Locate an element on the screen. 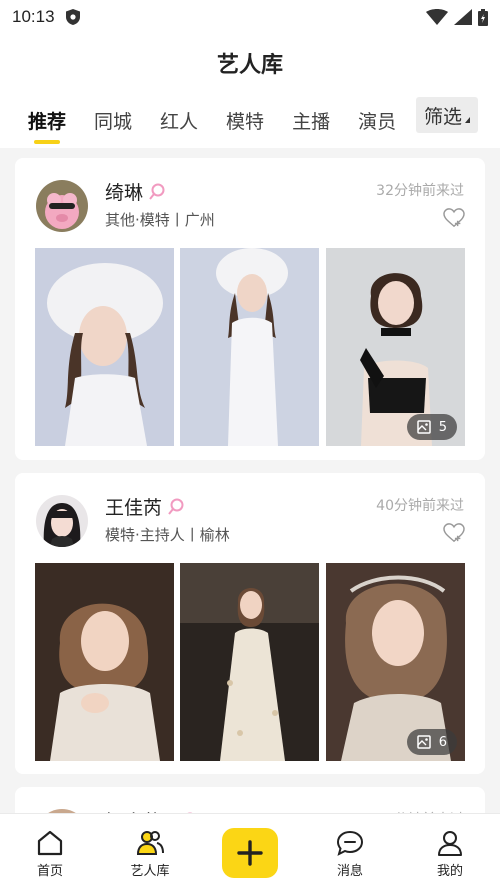  home-icon is located at coordinates (50, 843).